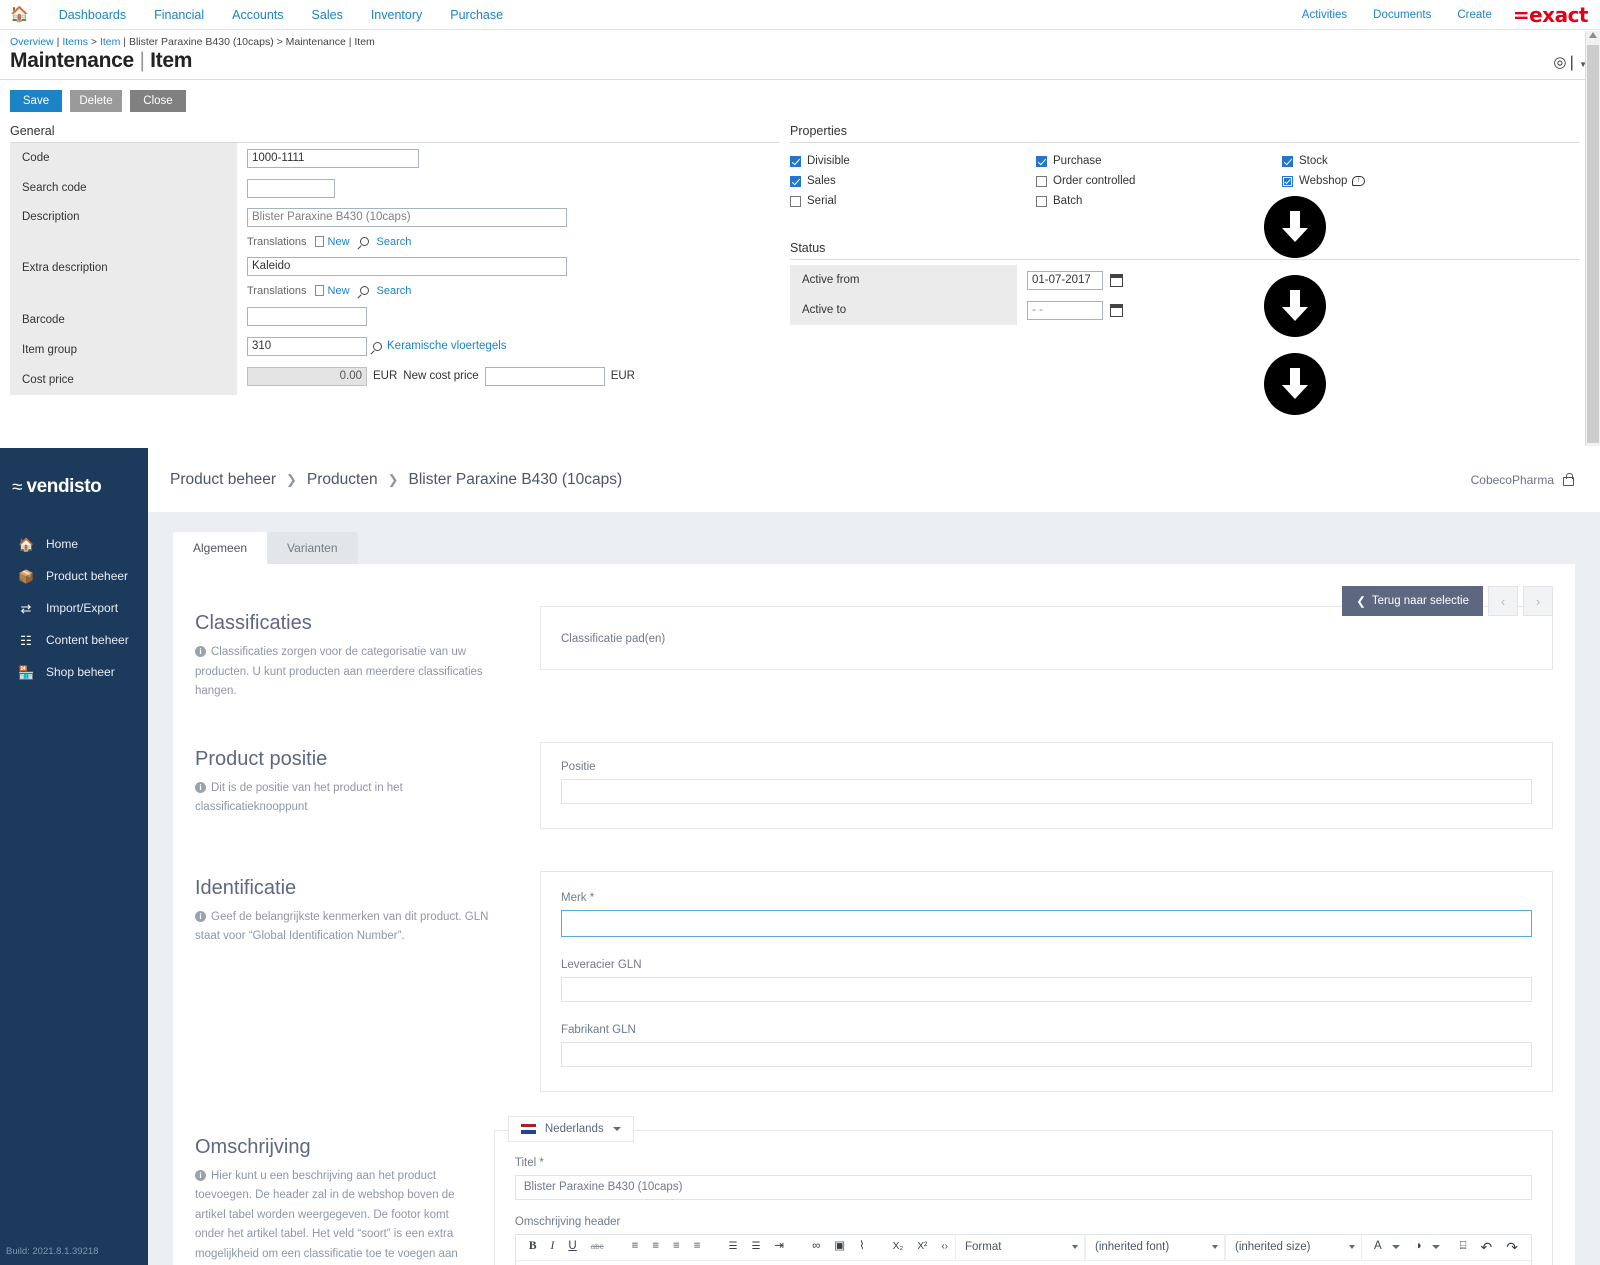  What do you see at coordinates (312, 548) in the screenshot?
I see `tab-varianten: Varianten` at bounding box center [312, 548].